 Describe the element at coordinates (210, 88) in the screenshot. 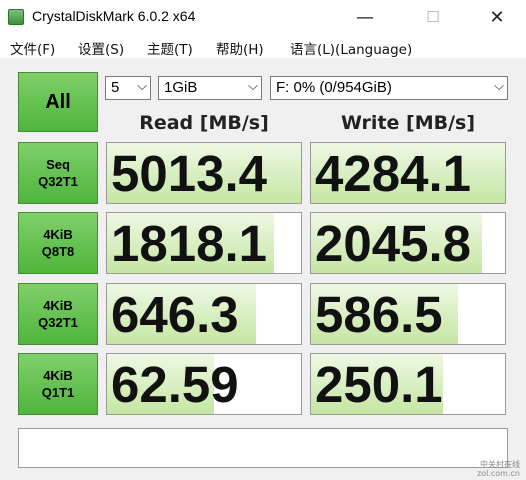

I see `test-size-select: 1GiB ⌵` at that location.